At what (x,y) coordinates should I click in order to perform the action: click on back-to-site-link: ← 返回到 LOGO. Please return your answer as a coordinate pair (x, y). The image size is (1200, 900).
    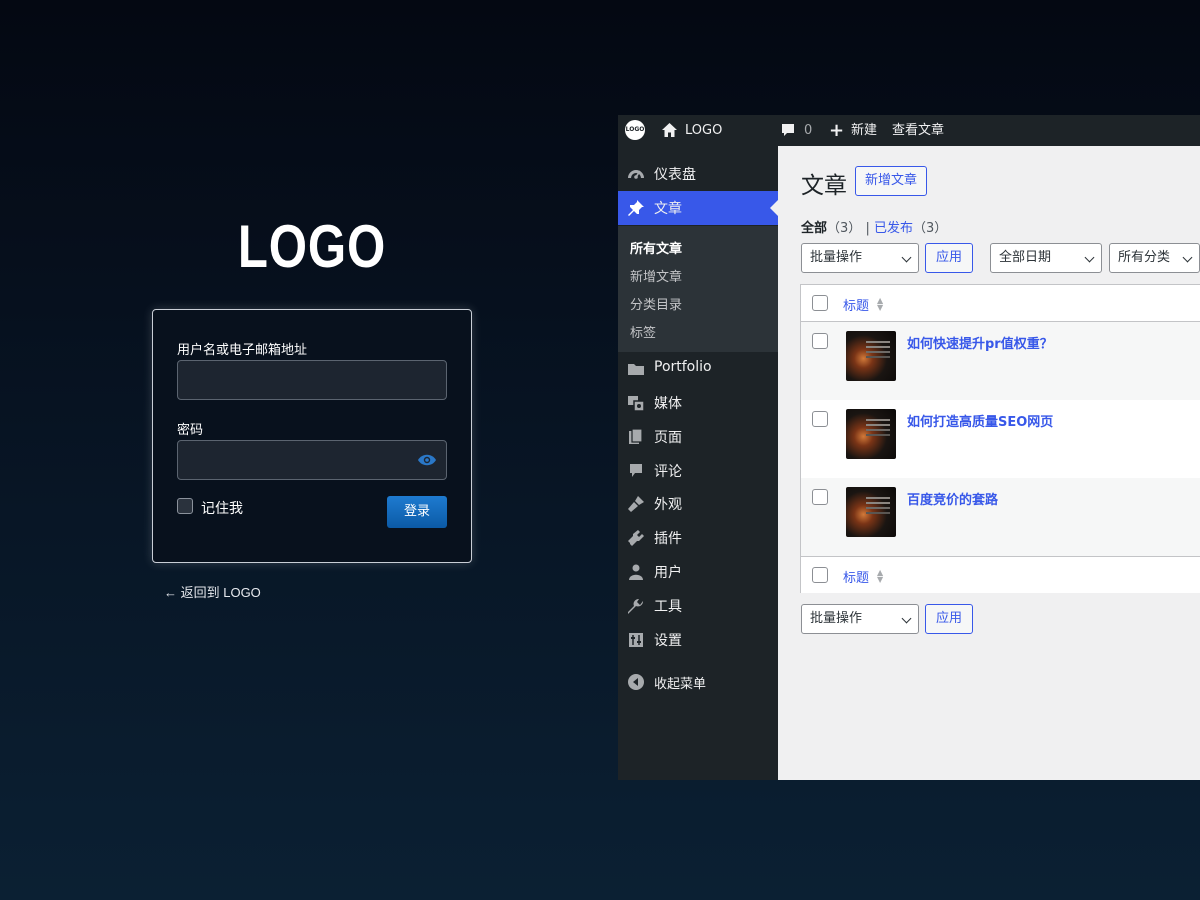
    Looking at the image, I should click on (212, 591).